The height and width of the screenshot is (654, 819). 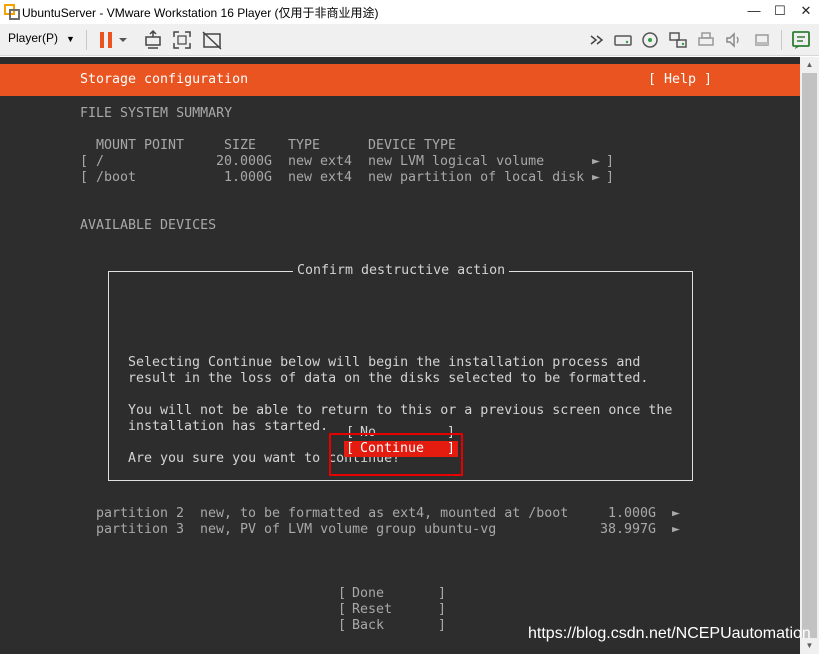 I want to click on watermark: https://blog.csdn.net/NCEPUautomation, so click(x=669, y=633).